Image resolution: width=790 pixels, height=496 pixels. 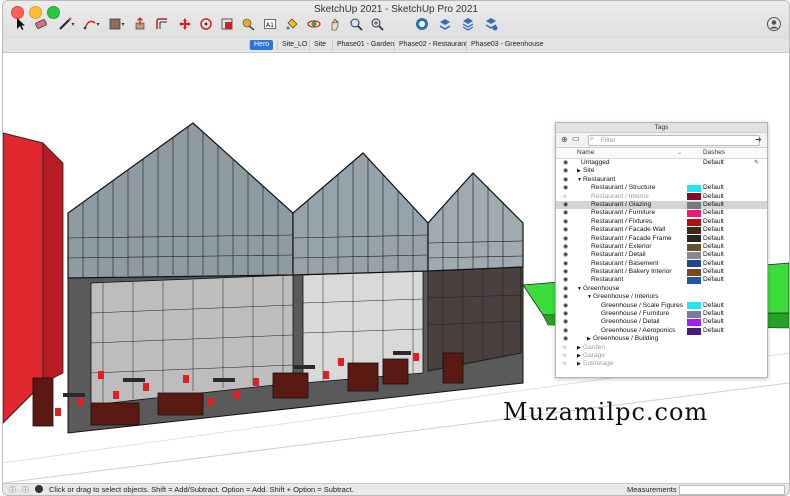 I want to click on tag-row: ◉ Restaurant / Facade Frame Default, so click(x=661, y=239).